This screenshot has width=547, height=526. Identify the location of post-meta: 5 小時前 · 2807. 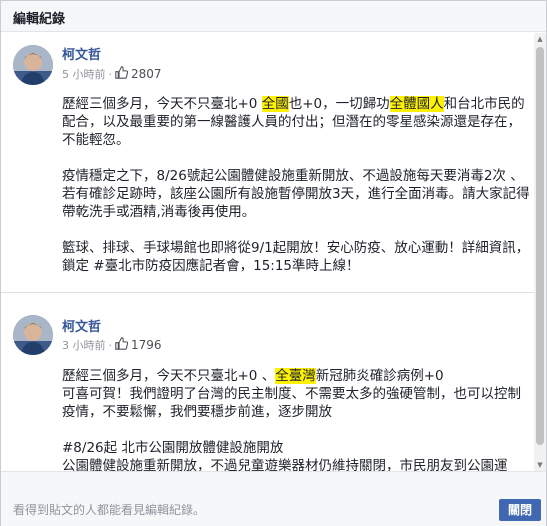
(112, 74).